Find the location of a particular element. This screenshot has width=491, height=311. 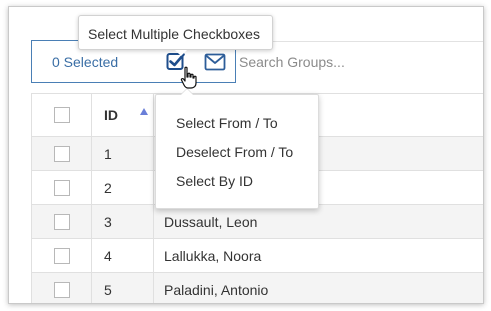

tooltip-text: Select Multiple Checkboxes is located at coordinates (174, 34).